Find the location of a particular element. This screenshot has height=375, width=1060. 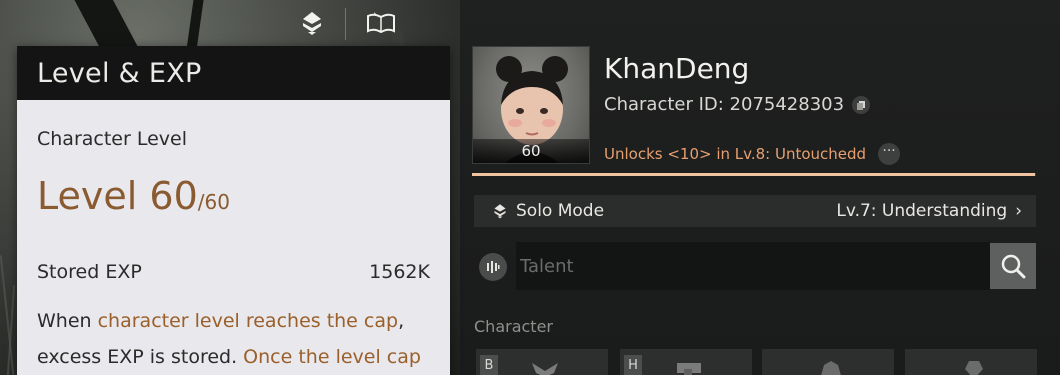

portrait-level: 60 is located at coordinates (531, 151).